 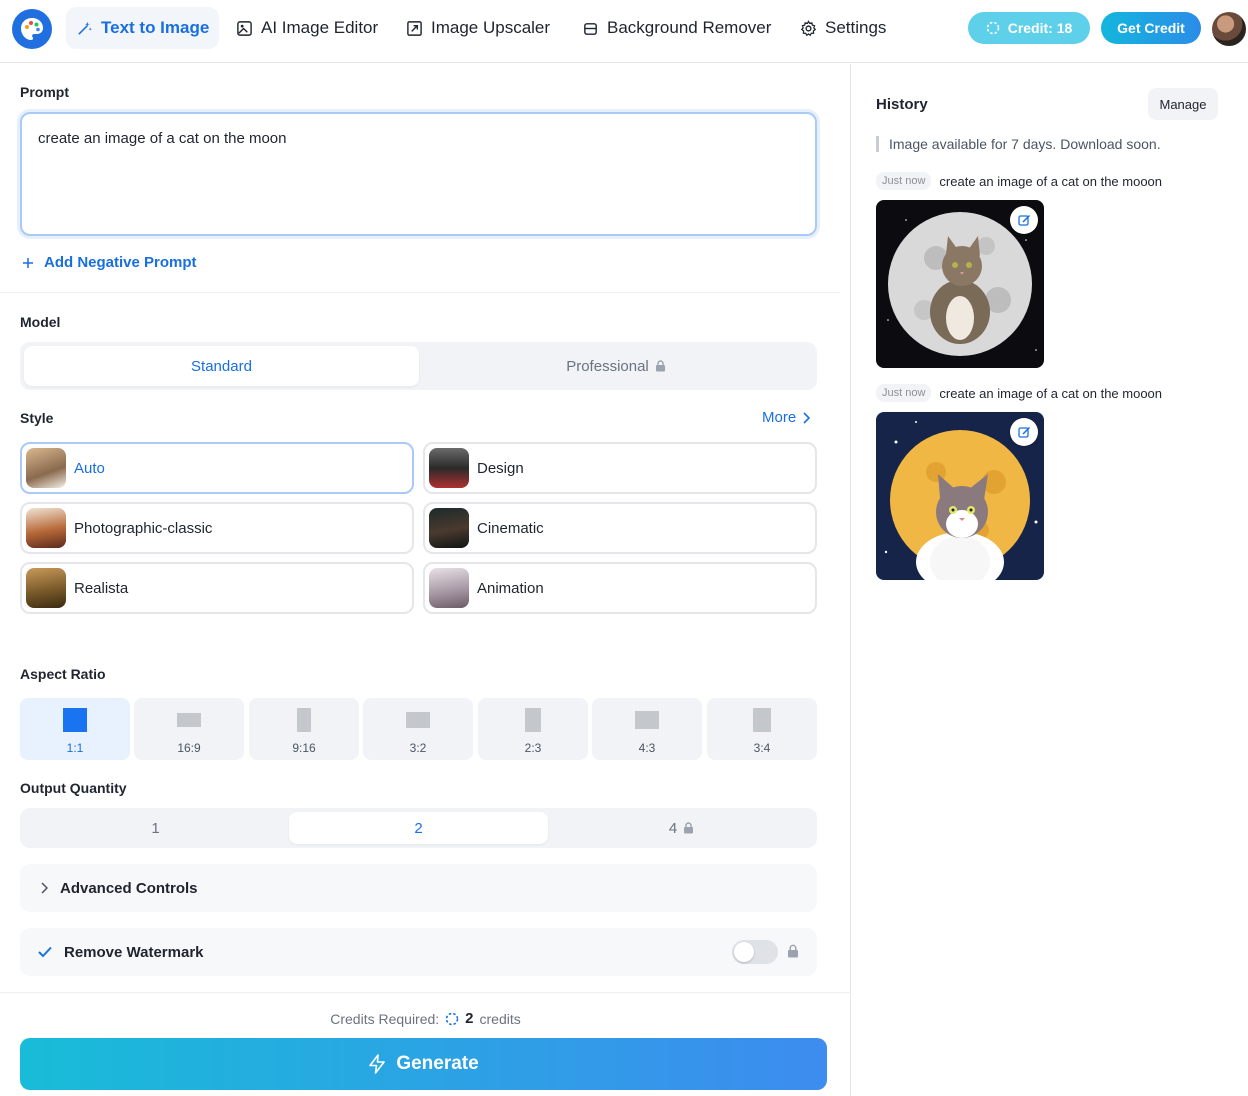 I want to click on manage-history-button: Manage, so click(x=1183, y=104).